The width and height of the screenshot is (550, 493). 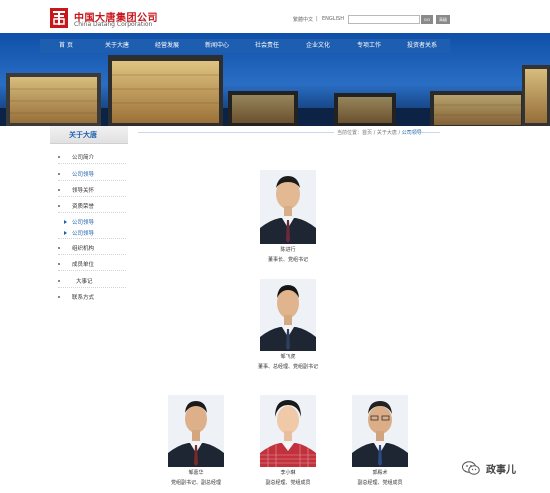 I want to click on sidebar-item-contact: 联系方式, so click(x=76, y=297).